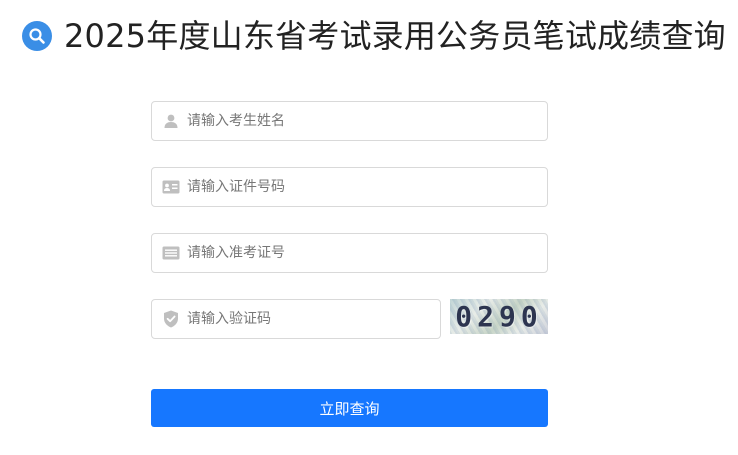 The height and width of the screenshot is (455, 738). What do you see at coordinates (37, 36) in the screenshot?
I see `search-icon` at bounding box center [37, 36].